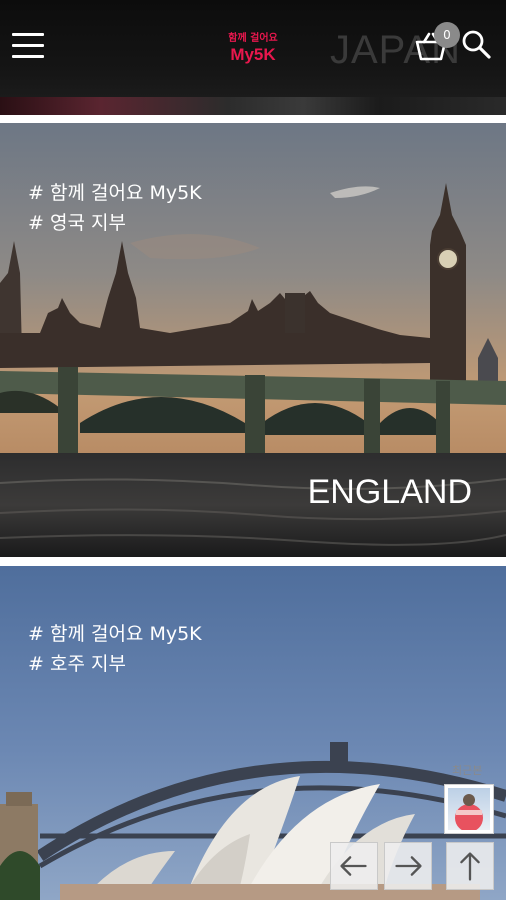 Image resolution: width=506 pixels, height=900 pixels. What do you see at coordinates (115, 649) in the screenshot?
I see `australia-hashtags: # 함께 걸어요 My5K # 호주 지부` at bounding box center [115, 649].